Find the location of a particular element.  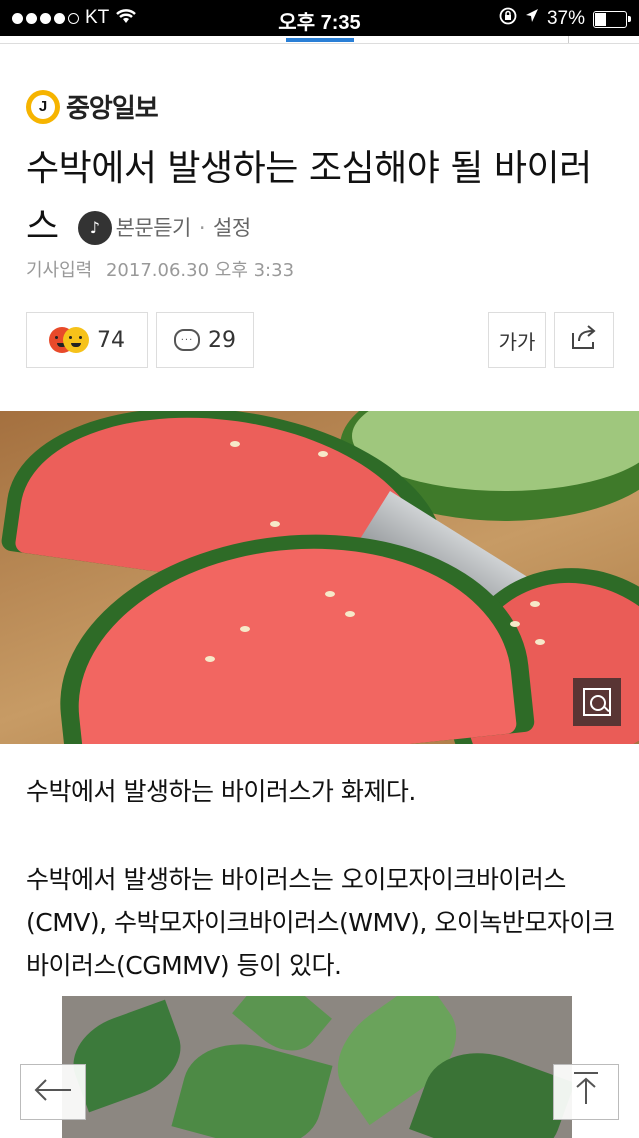

arrow-left-icon is located at coordinates (53, 1092).